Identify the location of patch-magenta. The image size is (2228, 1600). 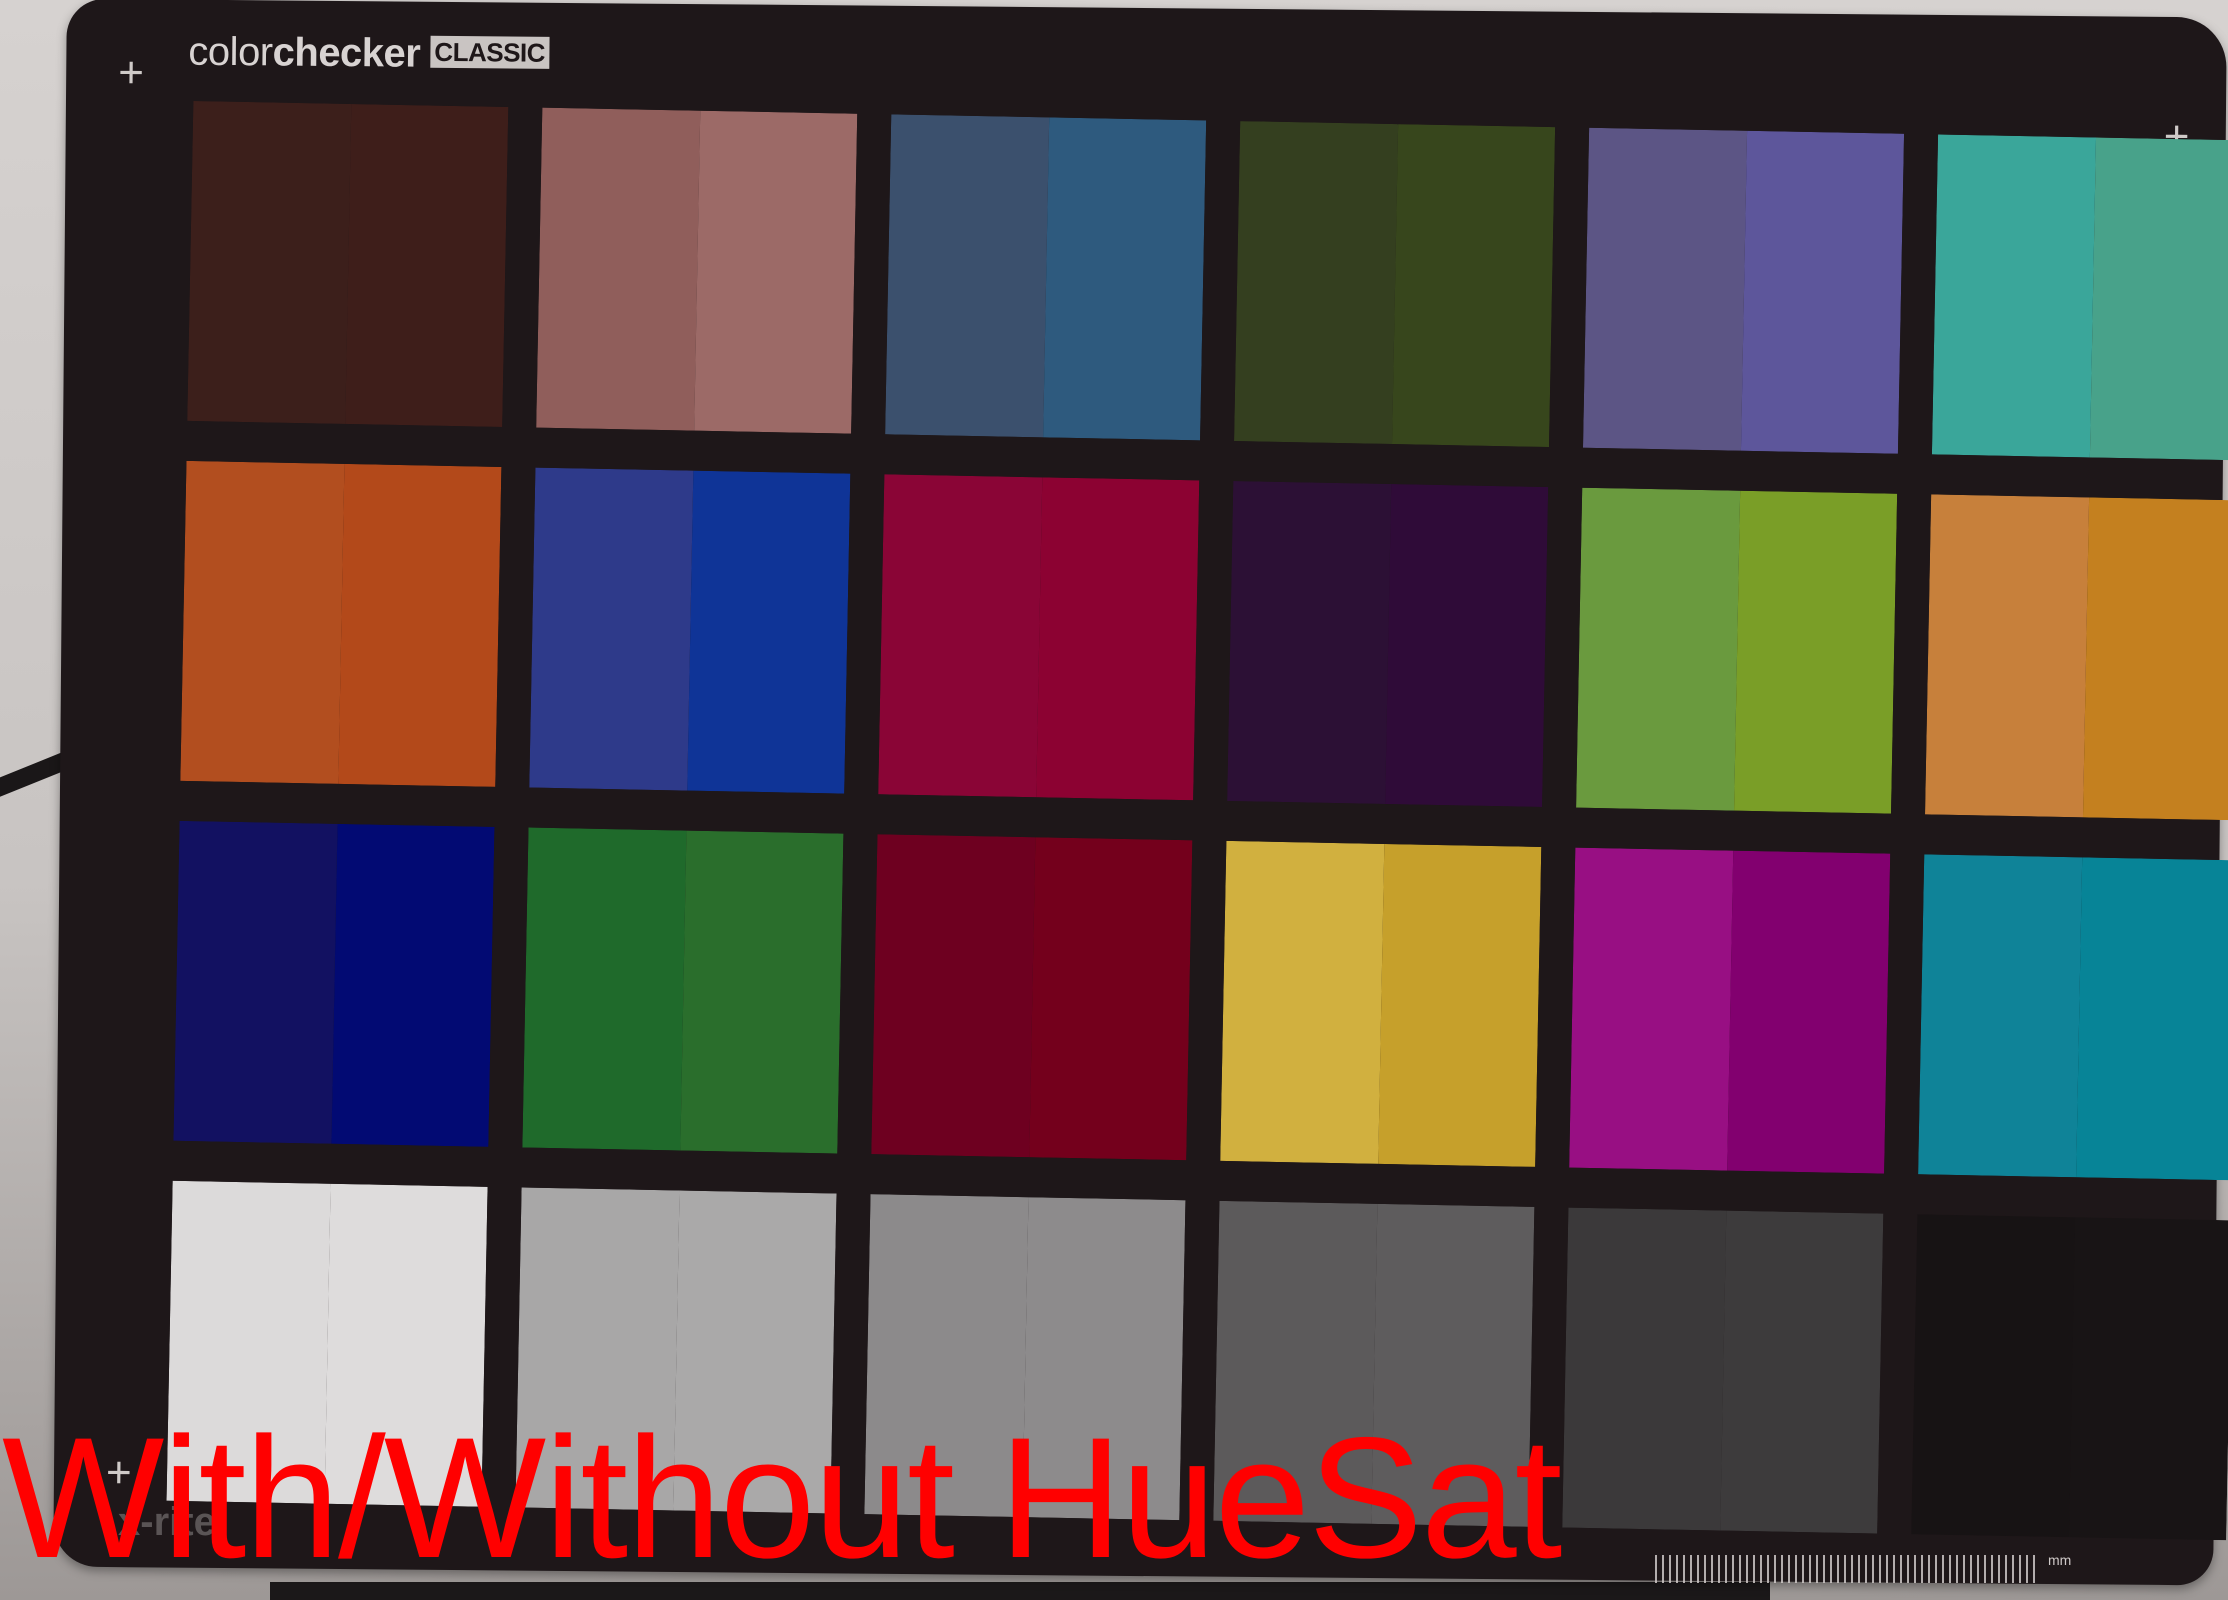
(1730, 1010).